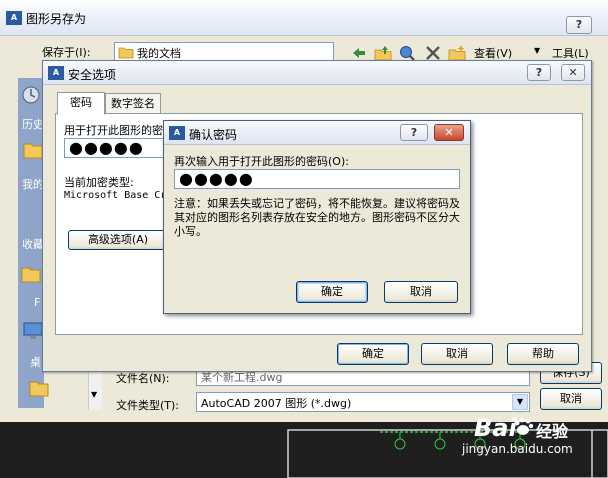 The height and width of the screenshot is (478, 608). Describe the element at coordinates (31, 273) in the screenshot. I see `ftp-folder-icon` at that location.